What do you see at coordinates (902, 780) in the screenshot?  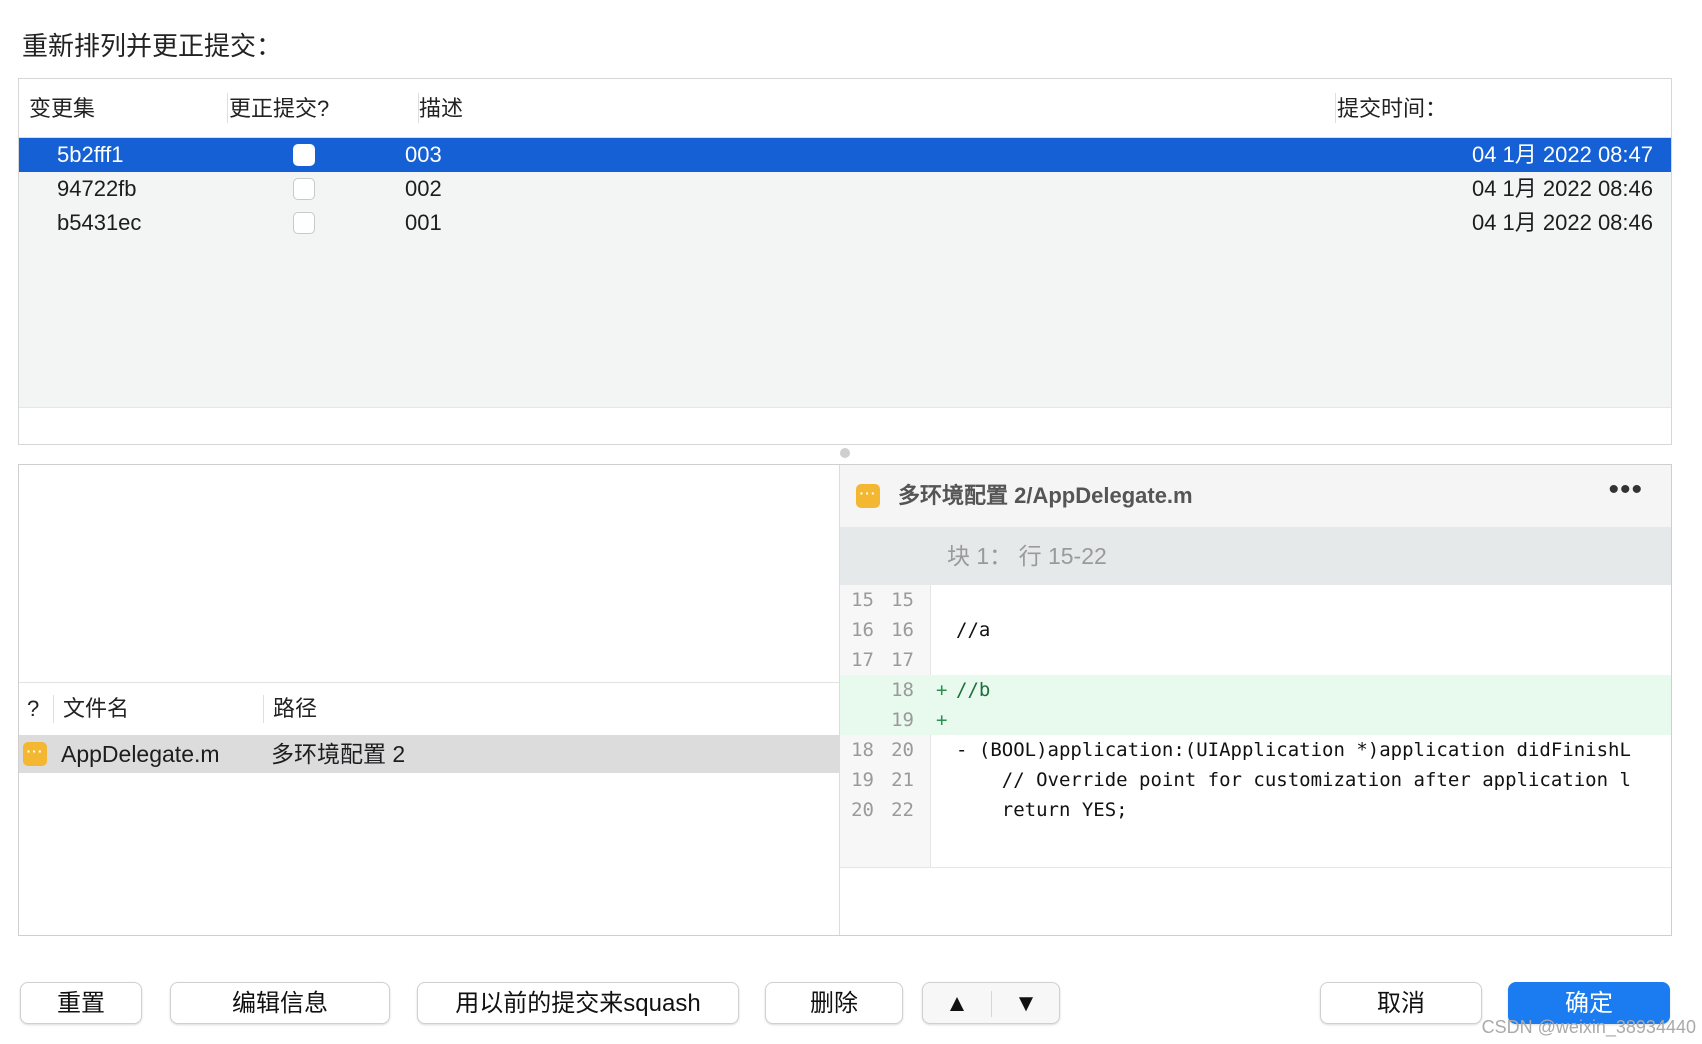 I see `new-line-number: 21` at bounding box center [902, 780].